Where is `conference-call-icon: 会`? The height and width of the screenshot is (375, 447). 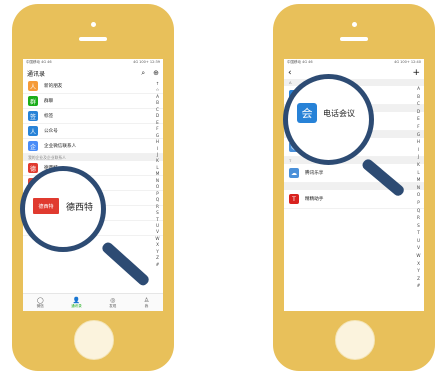 conference-call-icon: 会 is located at coordinates (307, 113).